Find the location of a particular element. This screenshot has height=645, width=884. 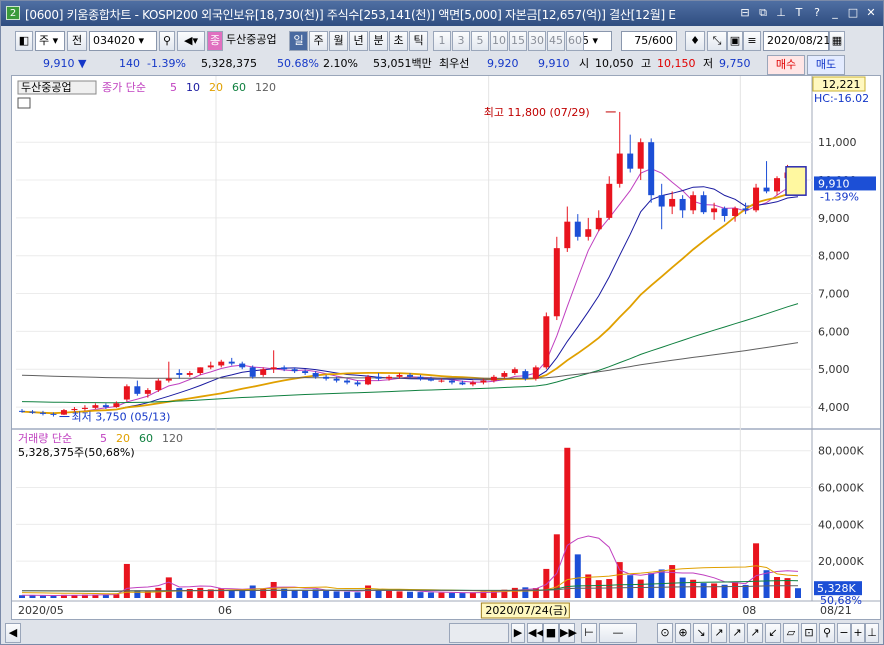

low-price: 9,750 is located at coordinates (735, 63).